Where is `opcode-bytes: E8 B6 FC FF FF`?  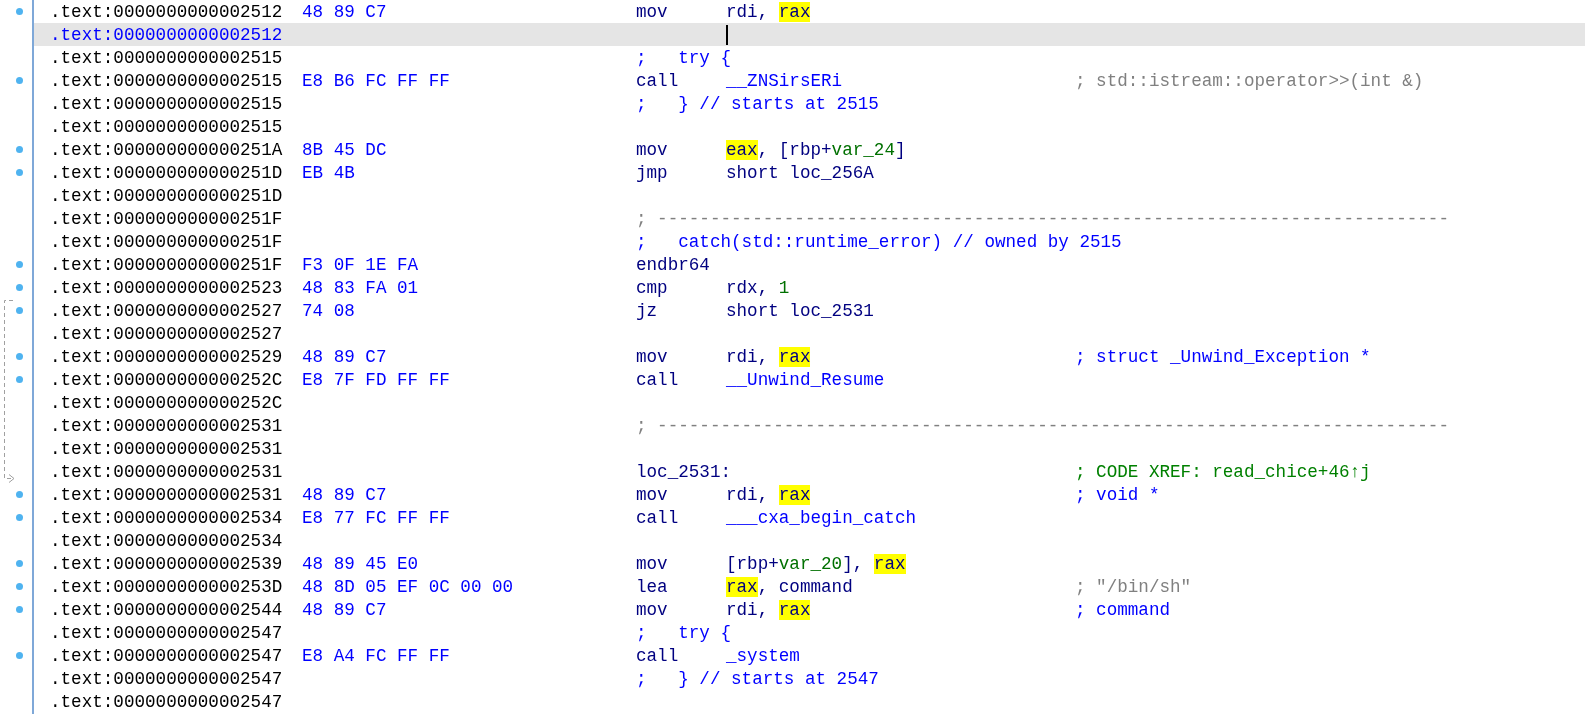
opcode-bytes: E8 B6 FC FF FF is located at coordinates (376, 80).